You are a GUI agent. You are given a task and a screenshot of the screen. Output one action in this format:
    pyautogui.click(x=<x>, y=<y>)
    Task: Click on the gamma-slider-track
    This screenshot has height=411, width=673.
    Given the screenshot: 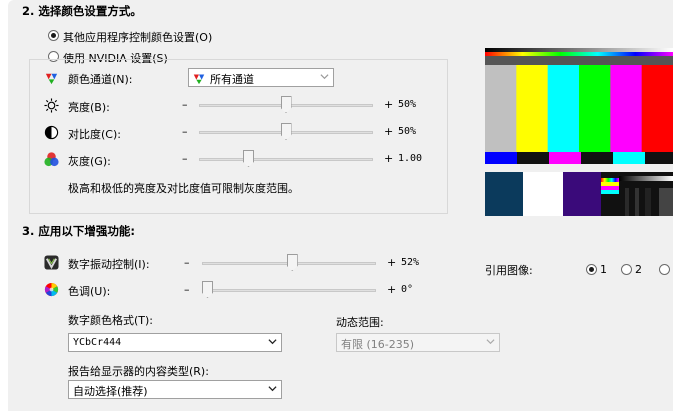 What is the action you would take?
    pyautogui.click(x=286, y=159)
    